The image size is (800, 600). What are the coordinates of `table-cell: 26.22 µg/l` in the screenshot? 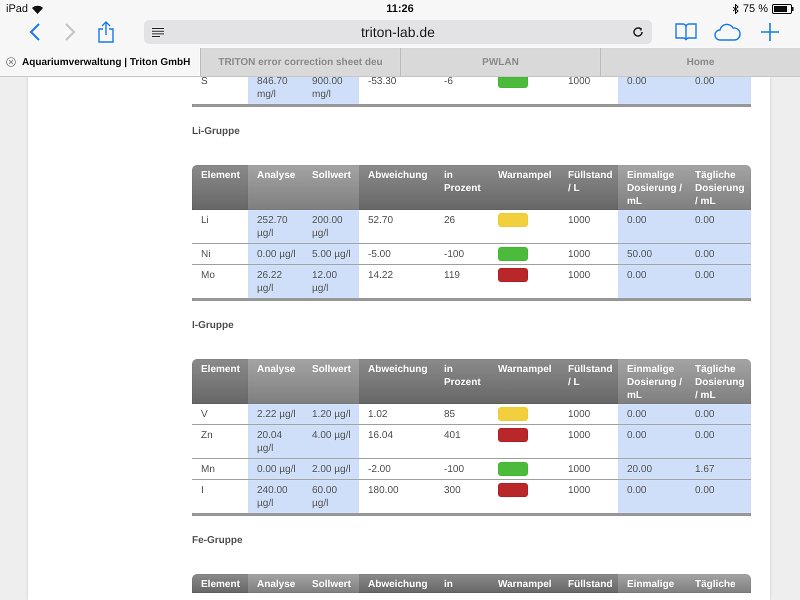 It's located at (275, 282).